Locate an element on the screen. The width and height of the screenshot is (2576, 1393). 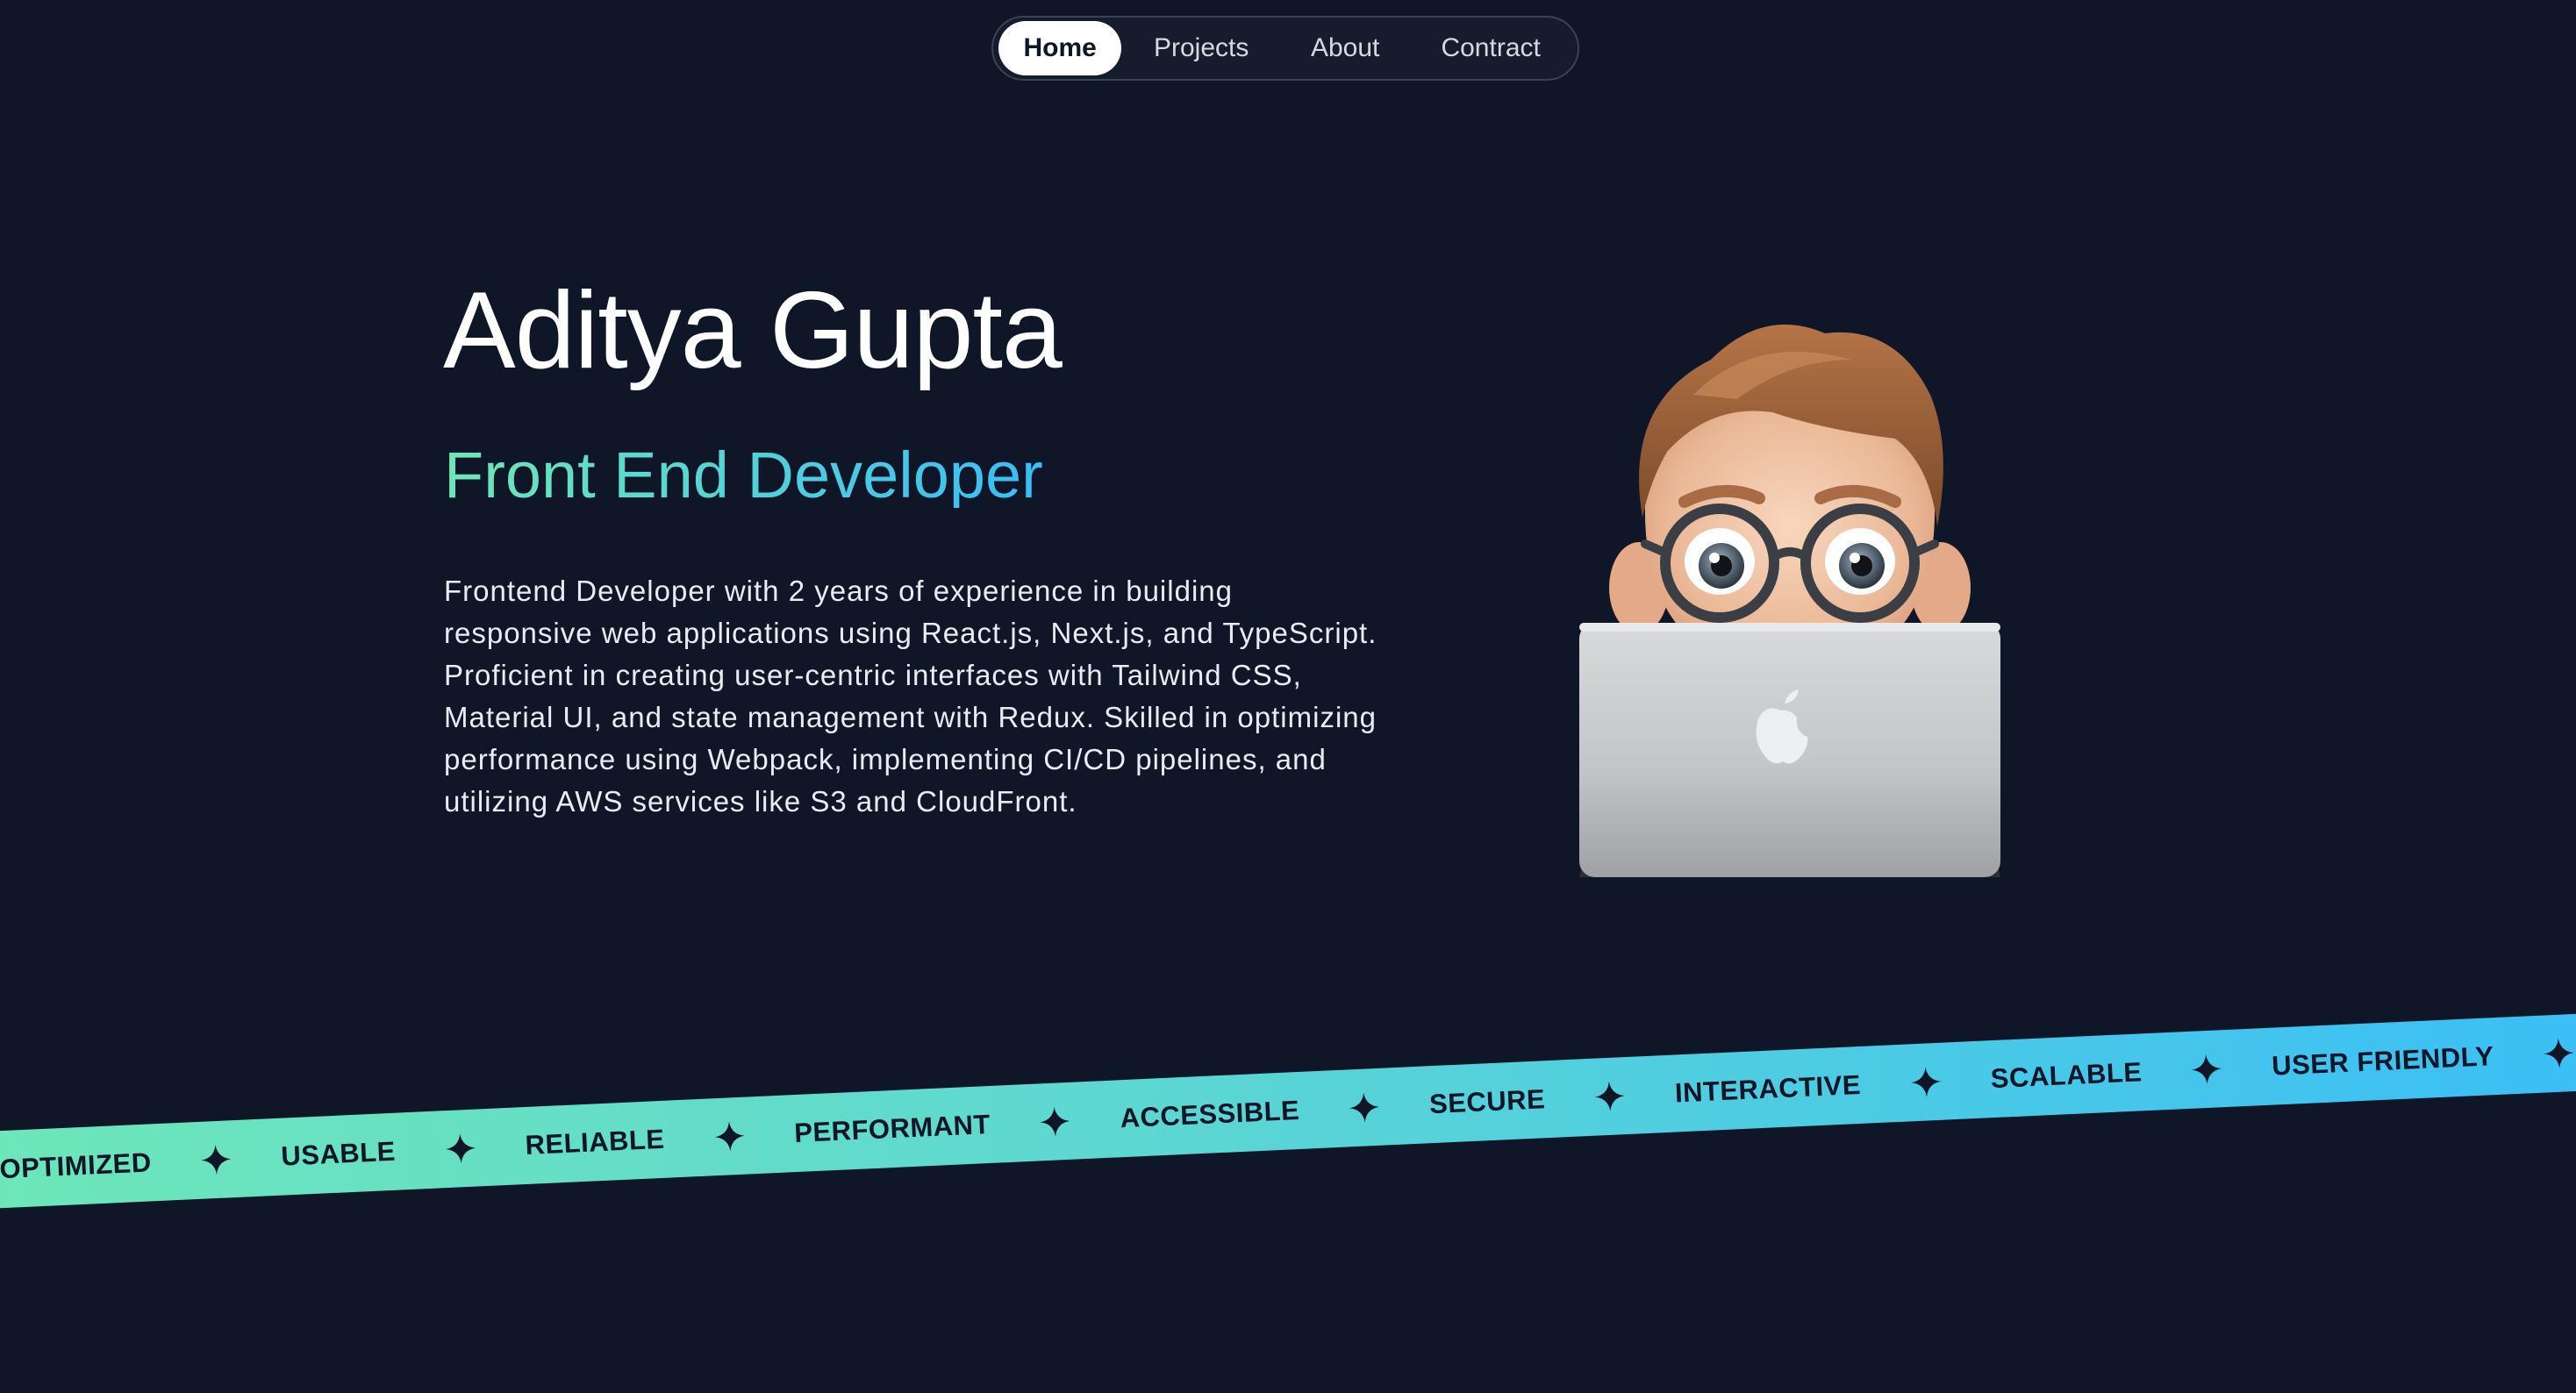
nav-item-projects: Projects is located at coordinates (1201, 48).